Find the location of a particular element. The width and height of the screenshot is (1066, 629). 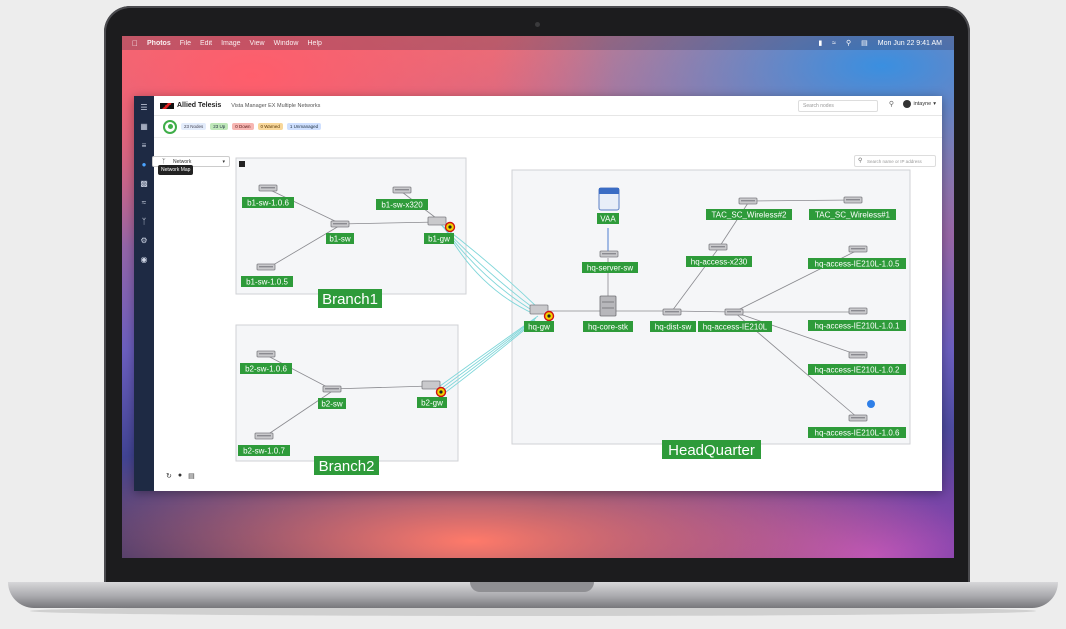

node-label: TAC_SC_Wireless#2 is located at coordinates (750, 215).